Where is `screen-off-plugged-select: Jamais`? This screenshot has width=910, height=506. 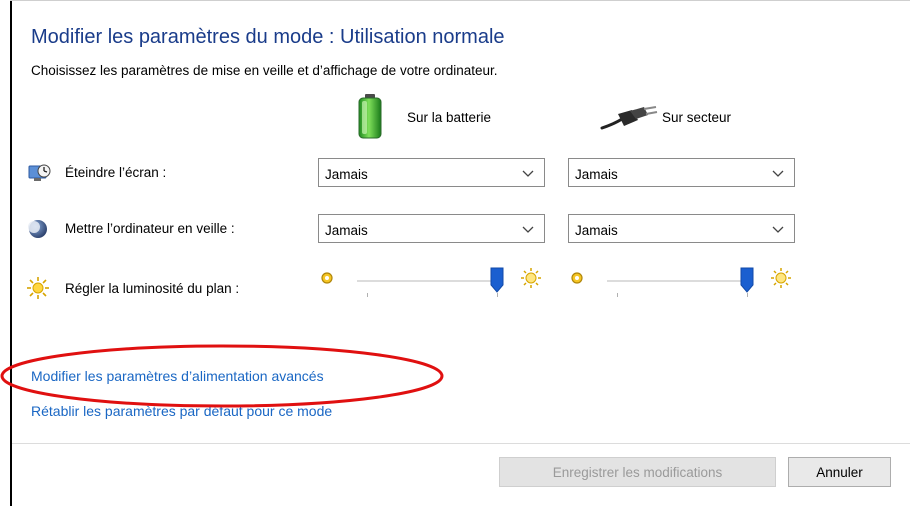
screen-off-plugged-select: Jamais is located at coordinates (681, 172).